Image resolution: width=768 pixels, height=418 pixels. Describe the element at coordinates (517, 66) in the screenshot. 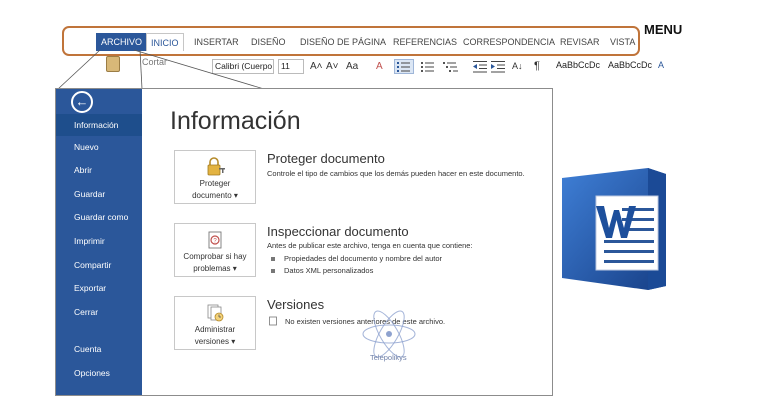

I see `sort-button: A↓` at that location.